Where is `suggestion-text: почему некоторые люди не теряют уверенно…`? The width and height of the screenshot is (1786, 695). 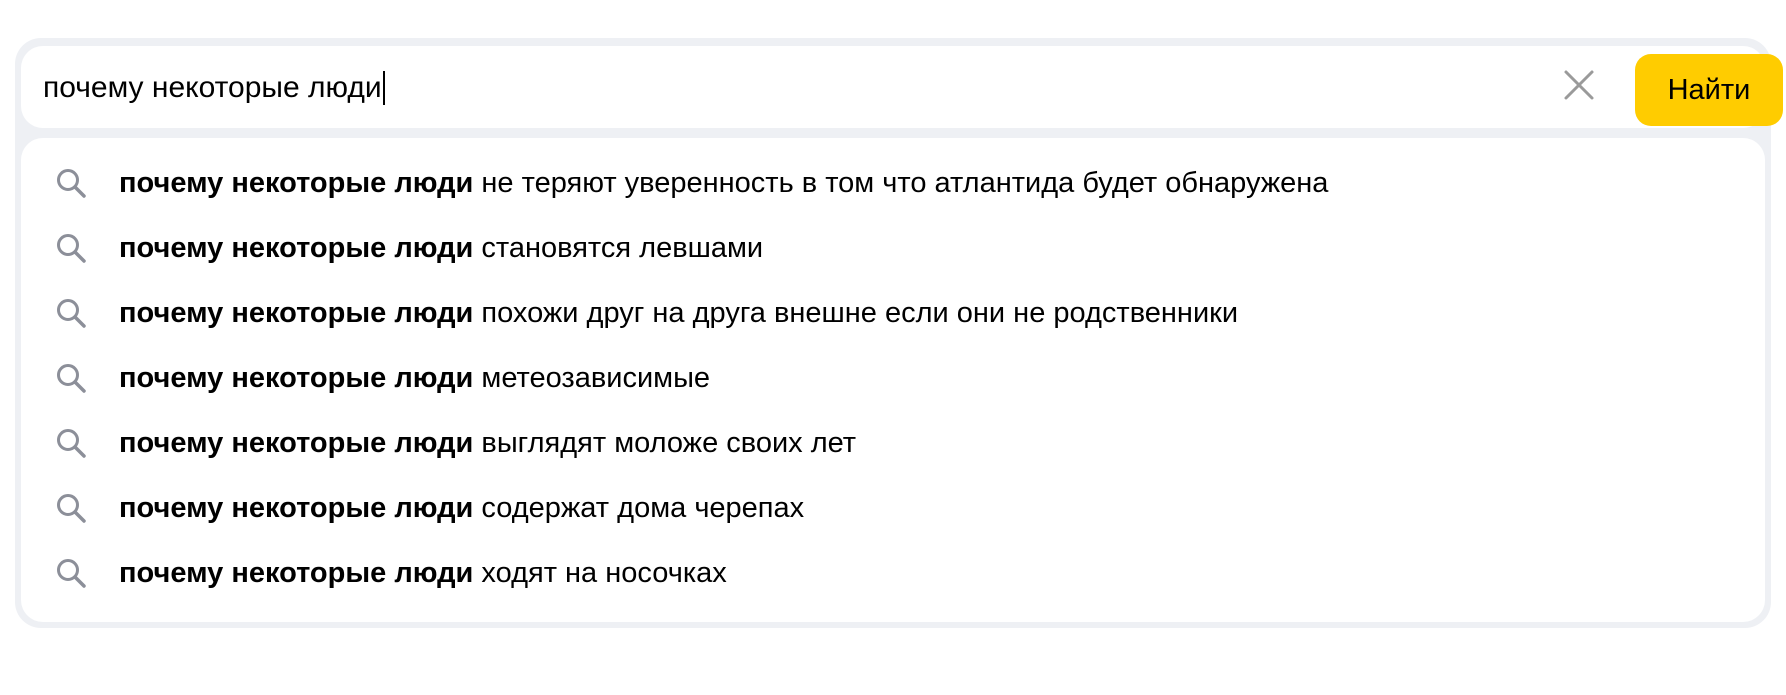
suggestion-text: почему некоторые люди не теряют уверенно… is located at coordinates (723, 183).